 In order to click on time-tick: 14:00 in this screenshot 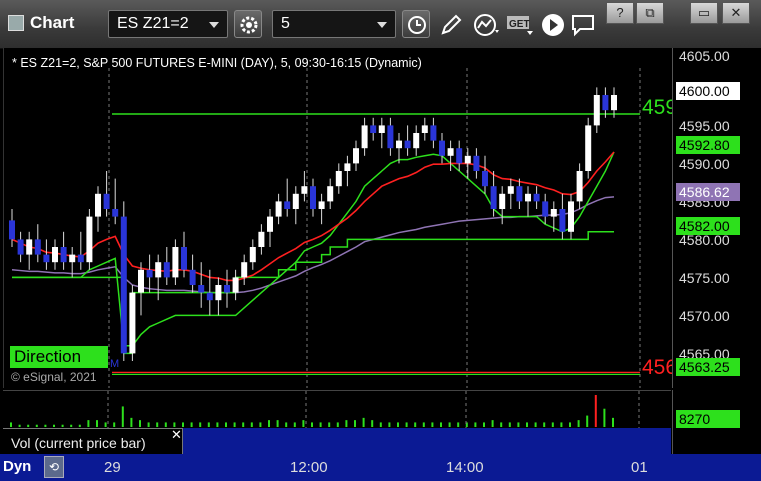, I will do `click(465, 467)`.